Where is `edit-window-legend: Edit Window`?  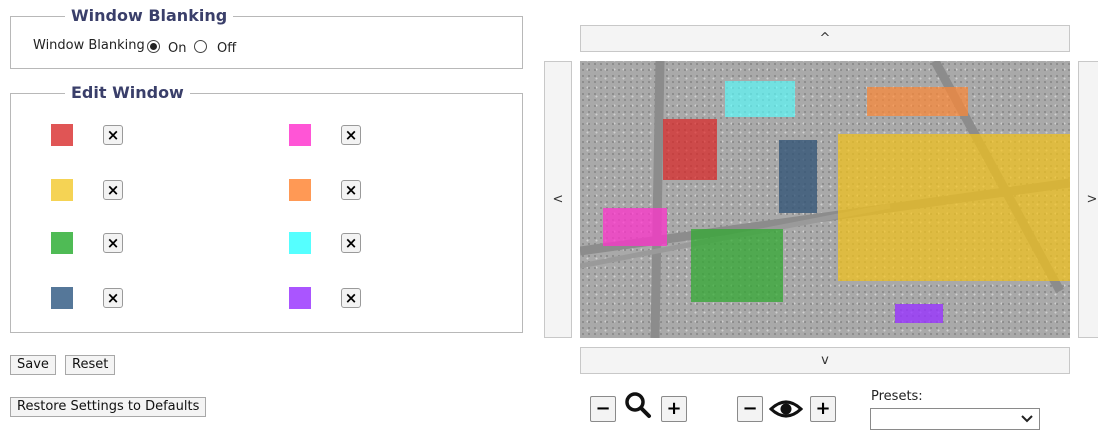 edit-window-legend: Edit Window is located at coordinates (127, 92).